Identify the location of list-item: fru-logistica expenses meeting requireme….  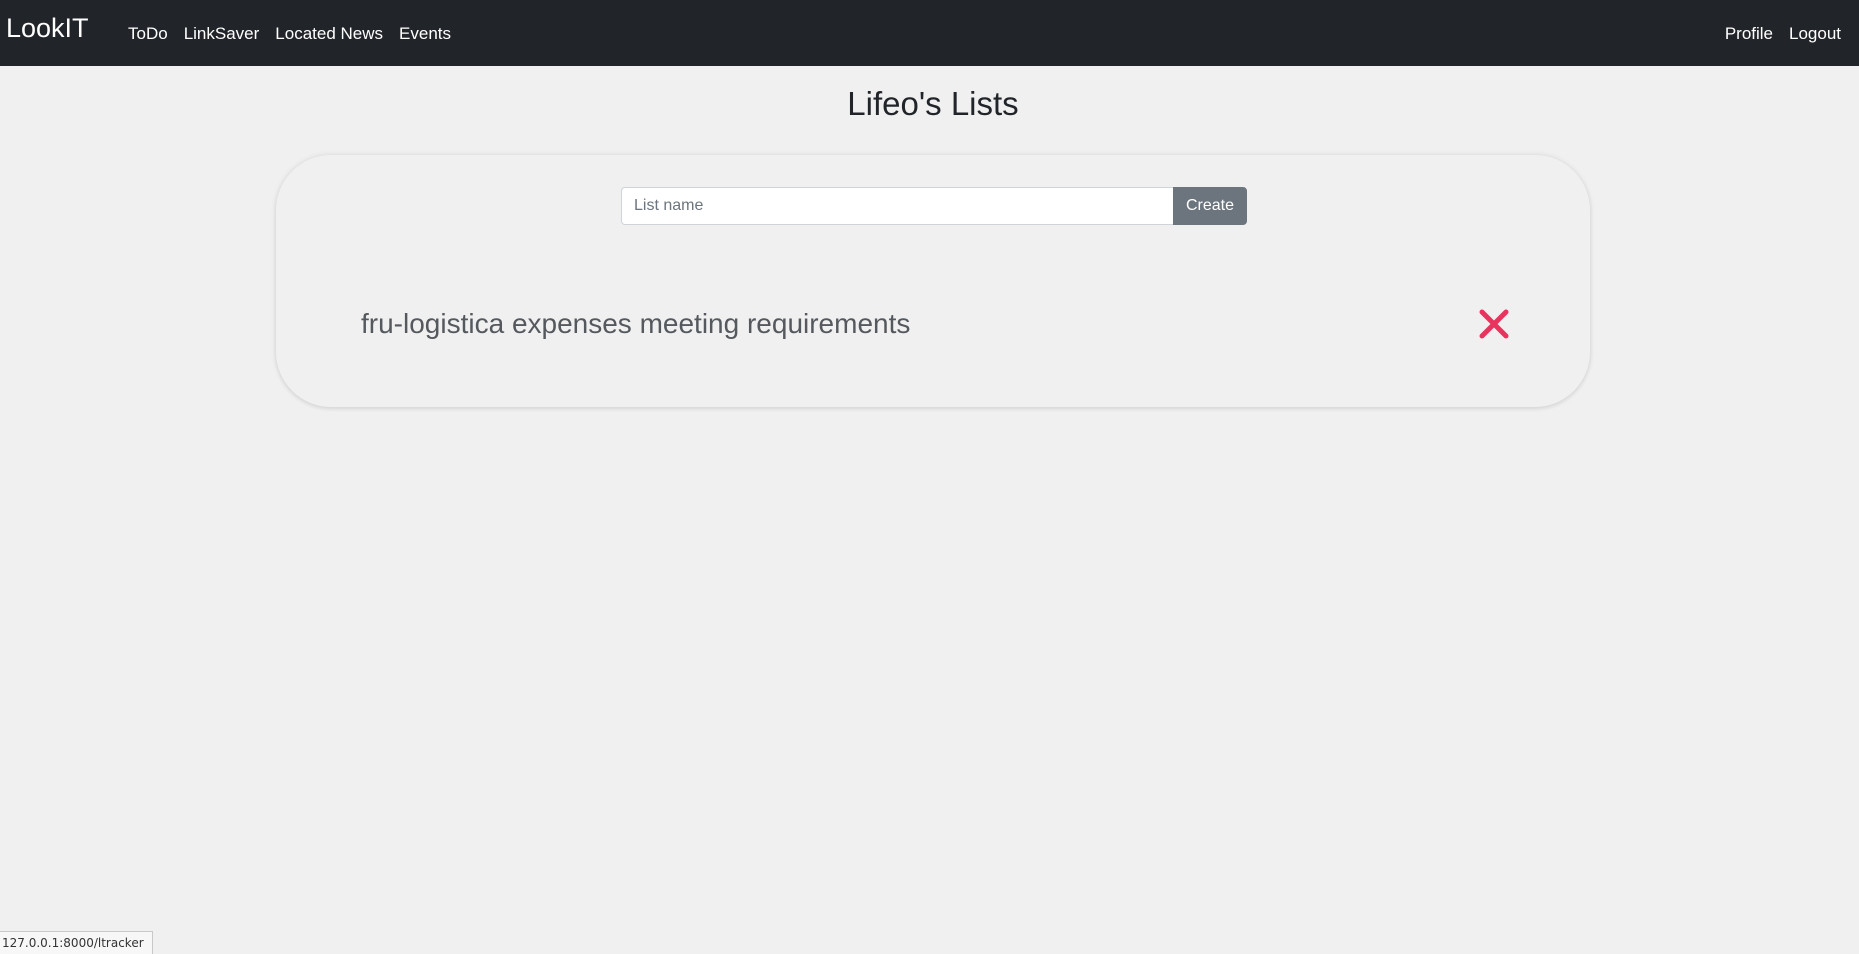
(936, 325).